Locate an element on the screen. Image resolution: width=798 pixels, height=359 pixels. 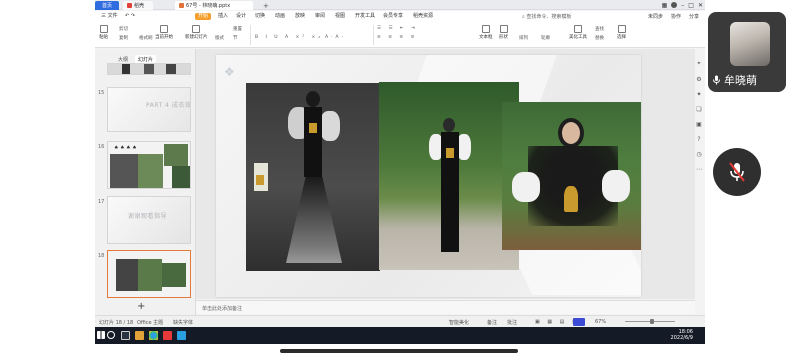
font-format-icons: B I U A ×² ×₂ is located at coordinates (289, 37).